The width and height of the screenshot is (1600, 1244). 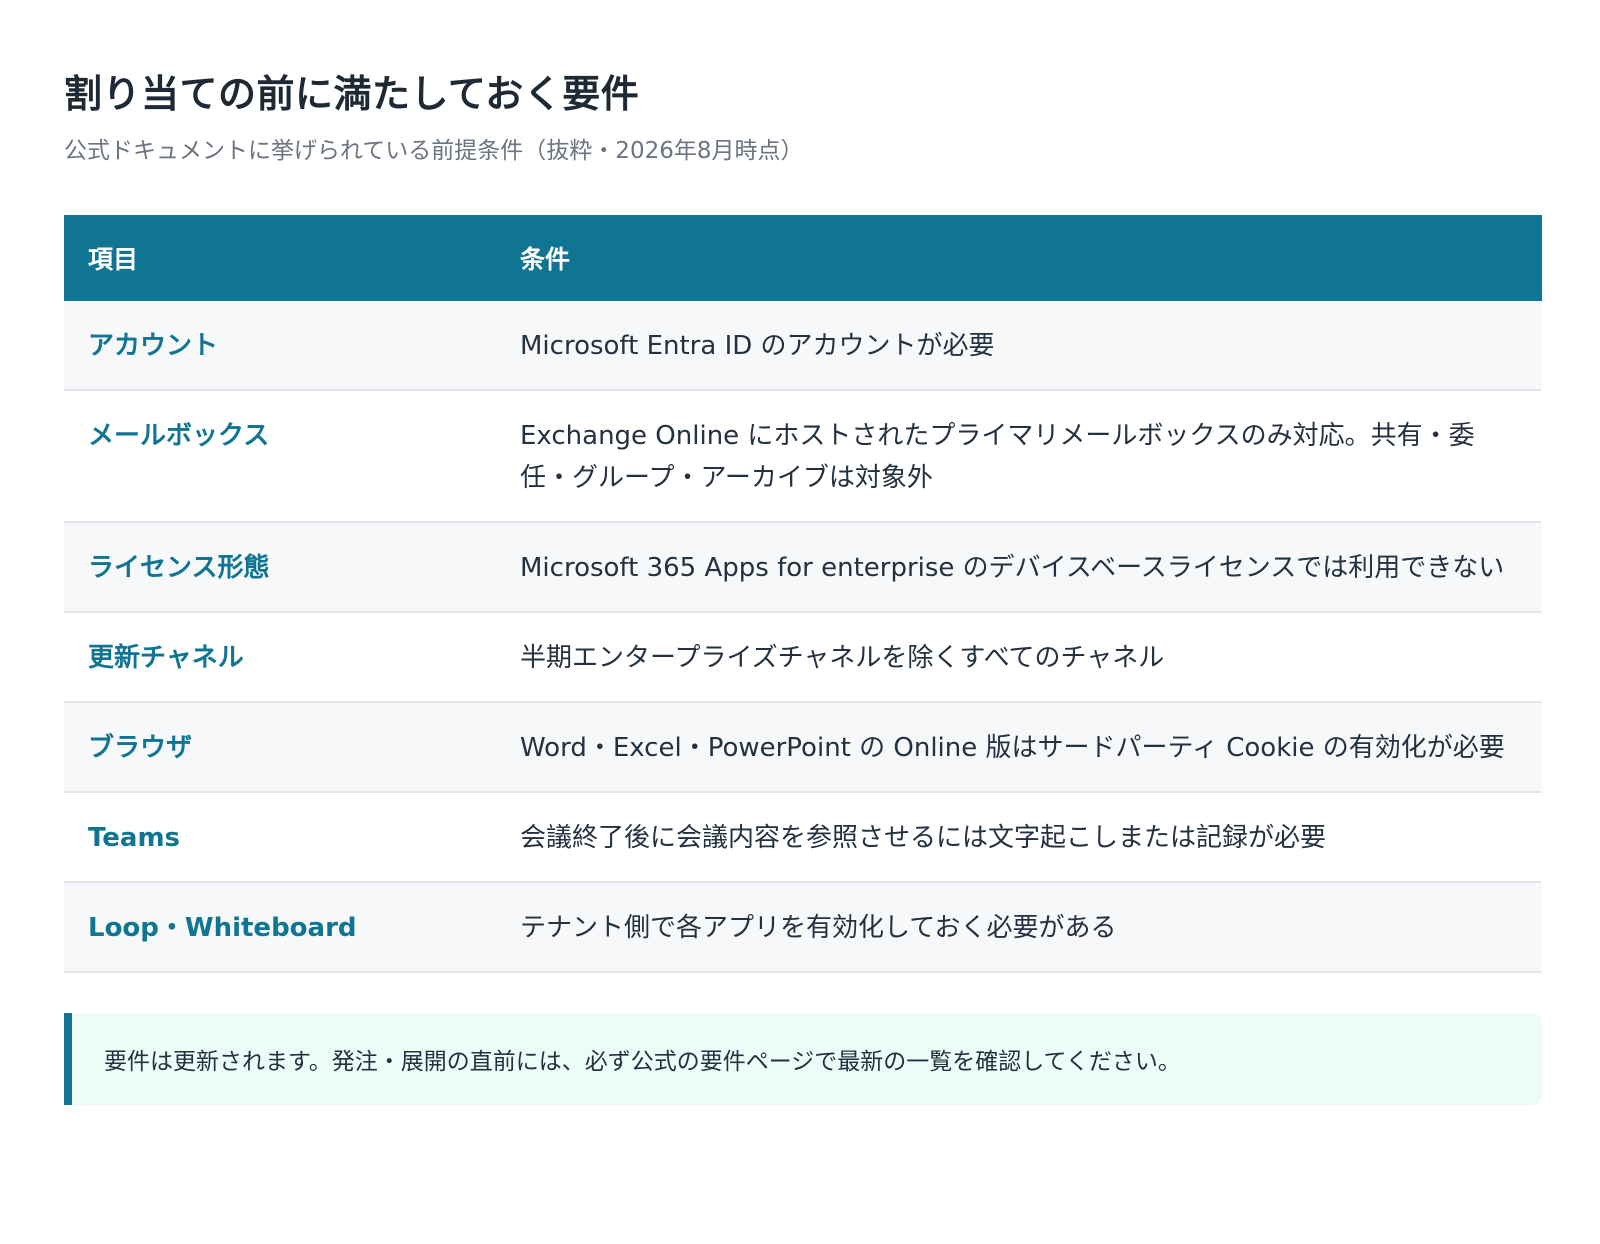 What do you see at coordinates (352, 94) in the screenshot?
I see `page-title: 割り当ての前に満たしておく要件` at bounding box center [352, 94].